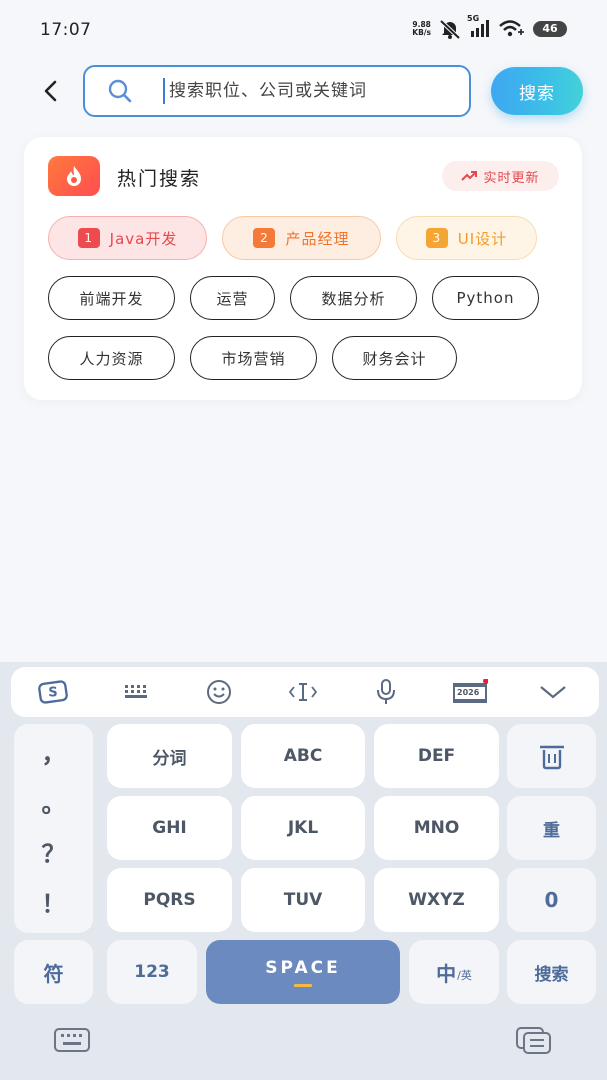 The height and width of the screenshot is (1080, 607). Describe the element at coordinates (53, 828) in the screenshot. I see `punctuation-column: ， 。 ？ ！` at that location.